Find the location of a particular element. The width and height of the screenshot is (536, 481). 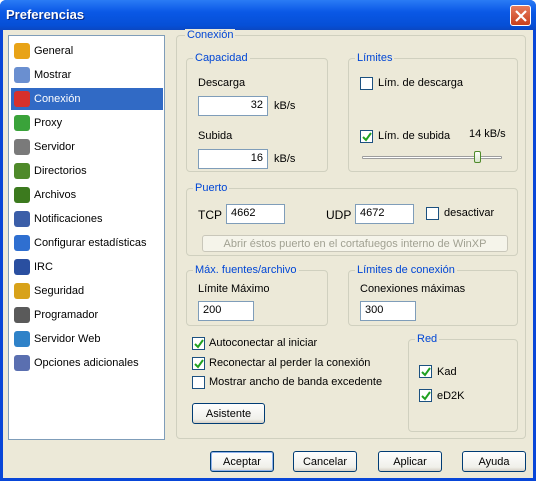

upload-limit-checkbox is located at coordinates (366, 136).